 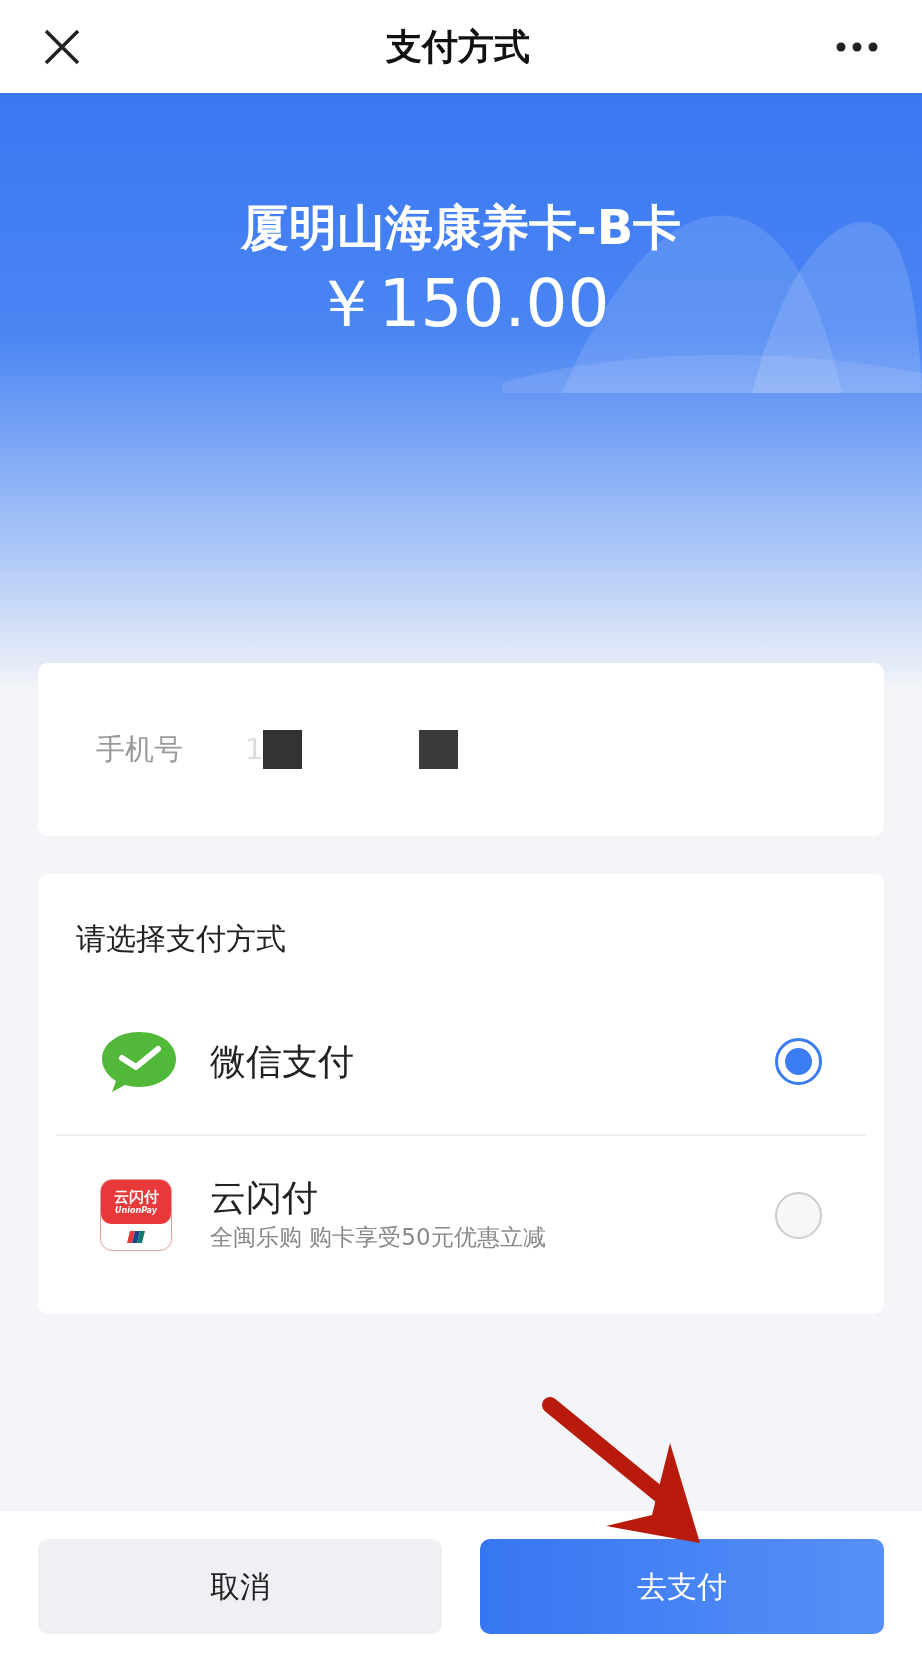 What do you see at coordinates (682, 1586) in the screenshot?
I see `pay-button: 去支付` at bounding box center [682, 1586].